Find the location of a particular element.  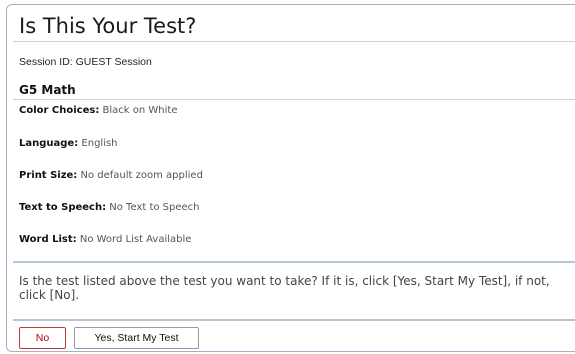

setting-label: Text to Speech: is located at coordinates (63, 207).